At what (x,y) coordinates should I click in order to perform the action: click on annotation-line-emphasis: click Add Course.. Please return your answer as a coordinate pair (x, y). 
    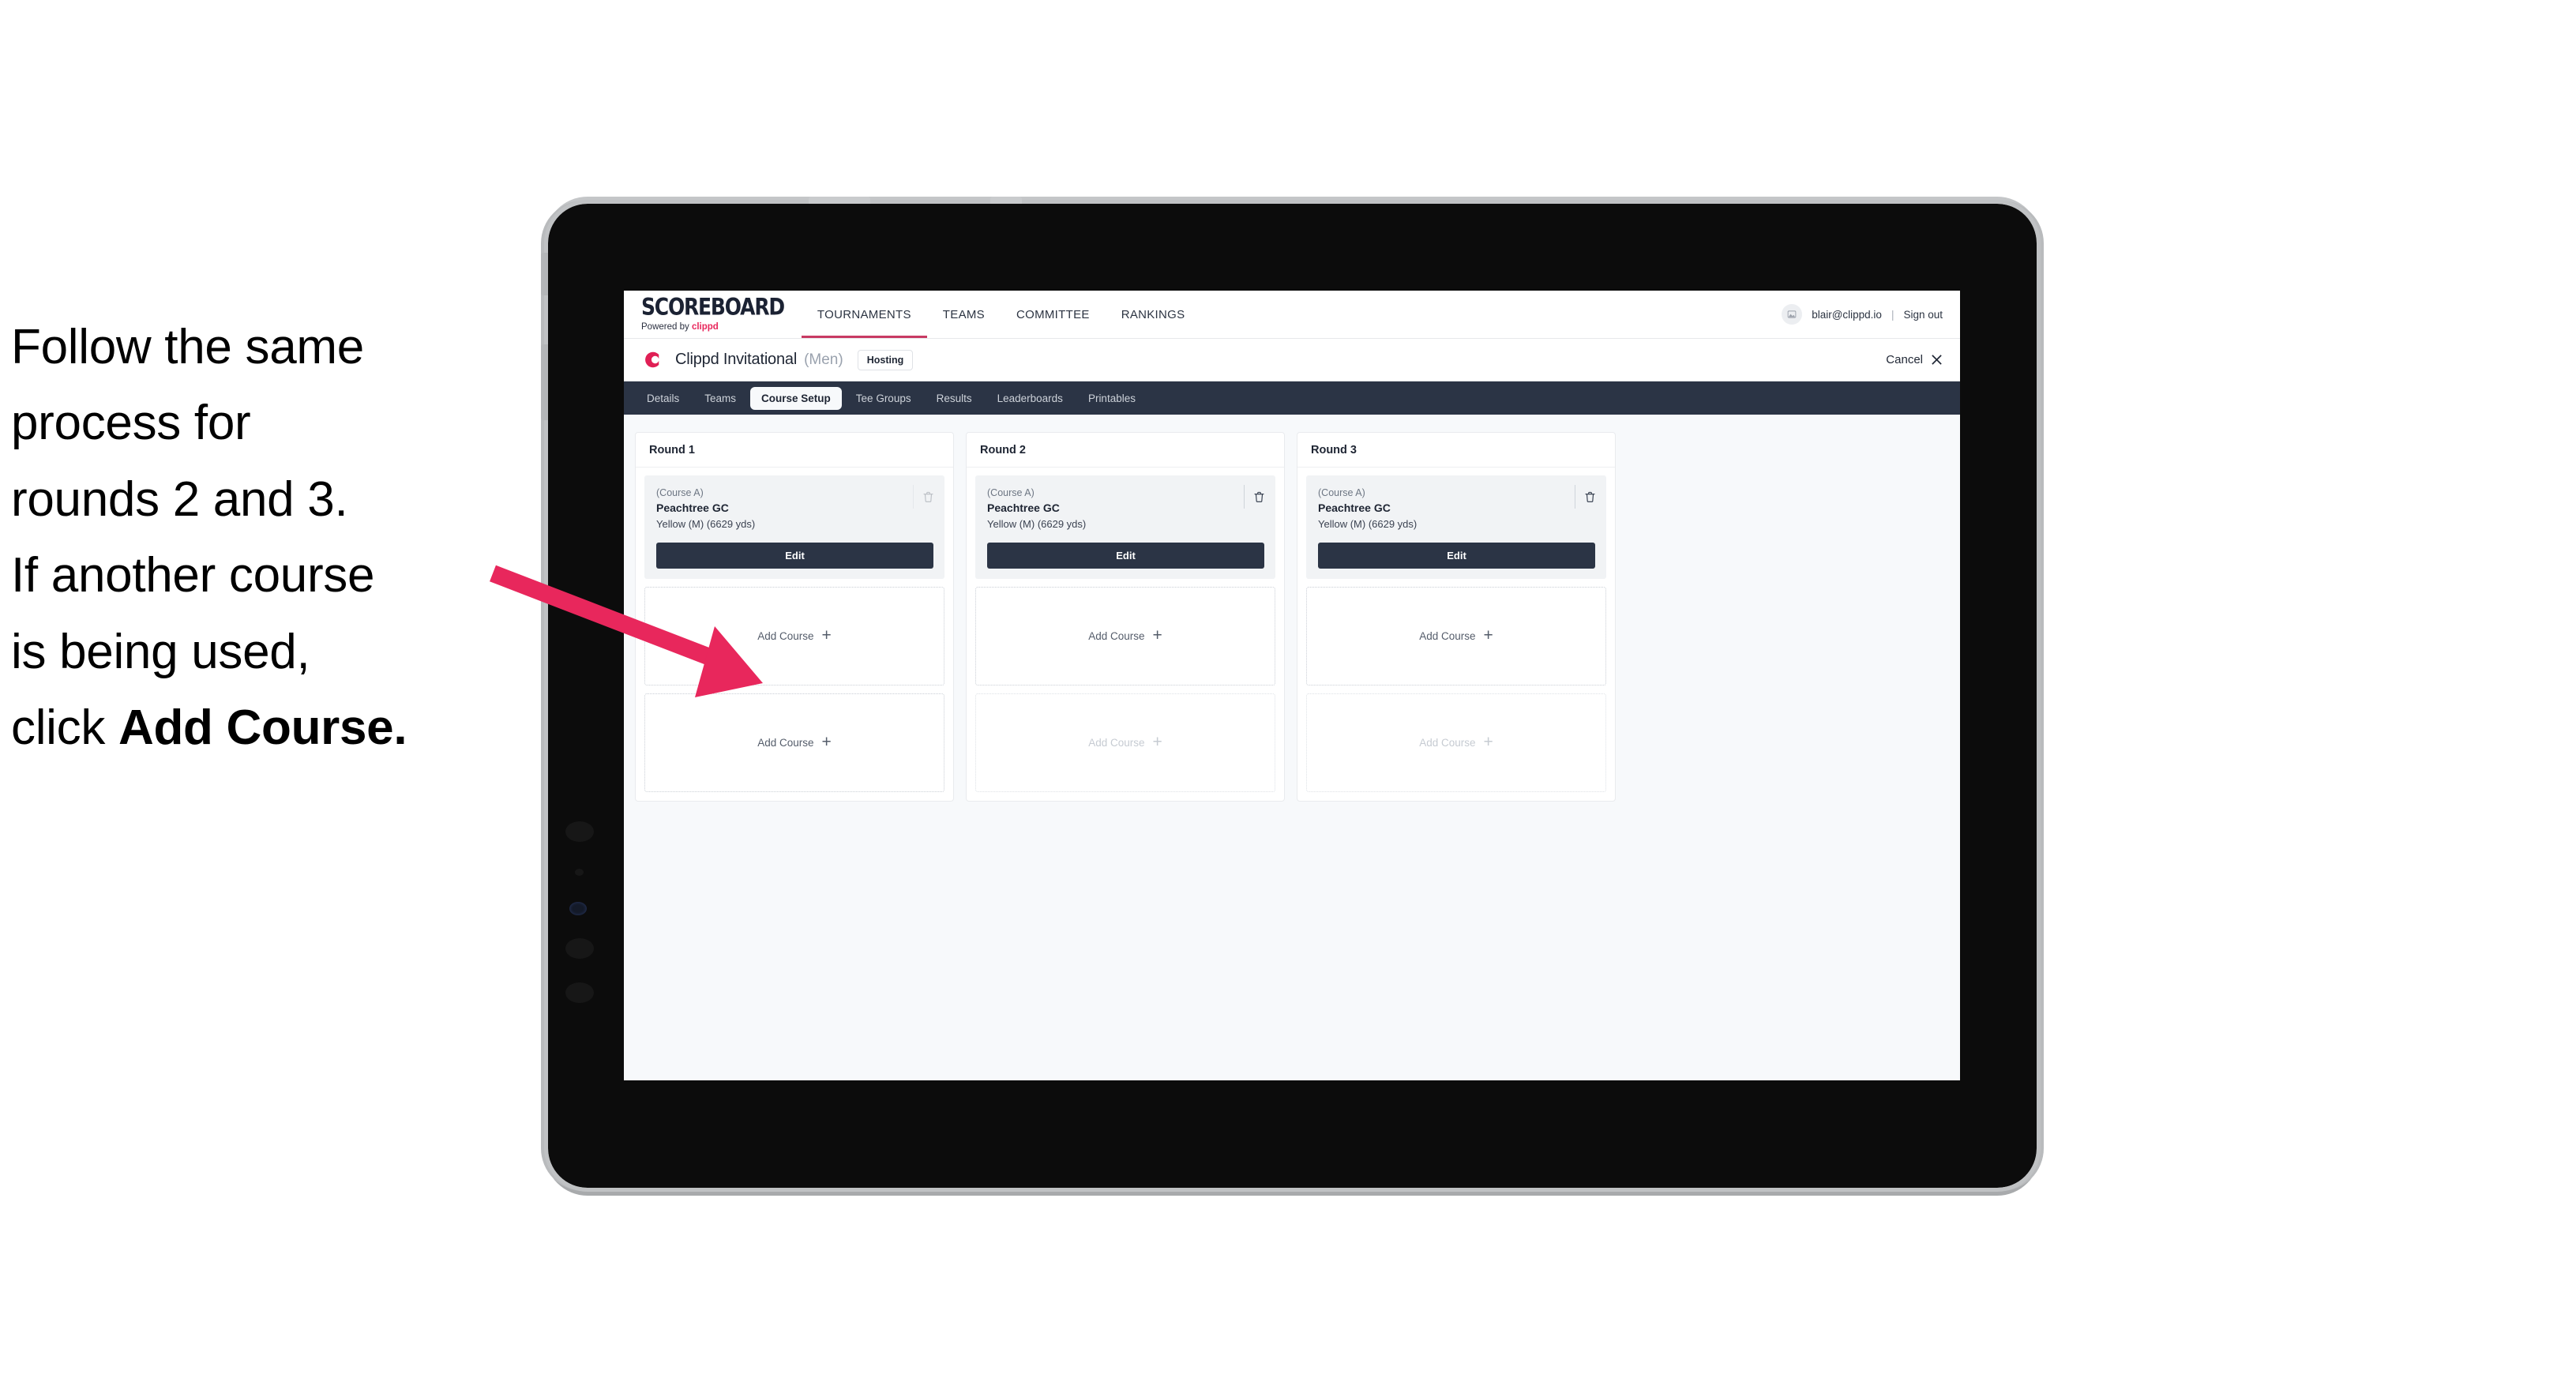
    Looking at the image, I should click on (263, 728).